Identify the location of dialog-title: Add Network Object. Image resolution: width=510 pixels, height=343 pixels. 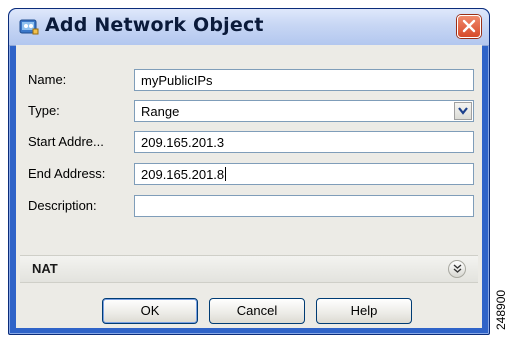
(154, 25).